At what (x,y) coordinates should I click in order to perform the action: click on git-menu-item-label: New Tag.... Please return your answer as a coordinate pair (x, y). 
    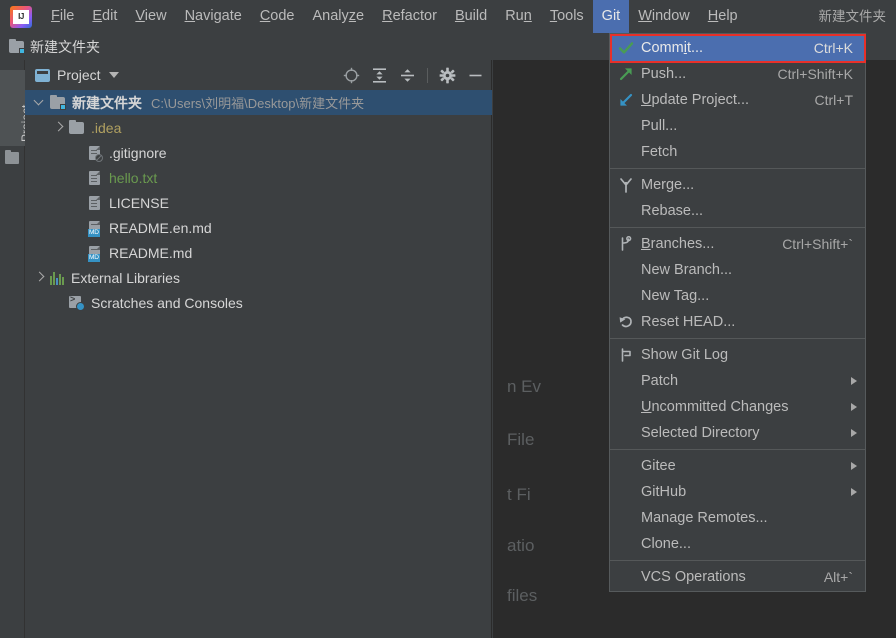
    Looking at the image, I should click on (675, 296).